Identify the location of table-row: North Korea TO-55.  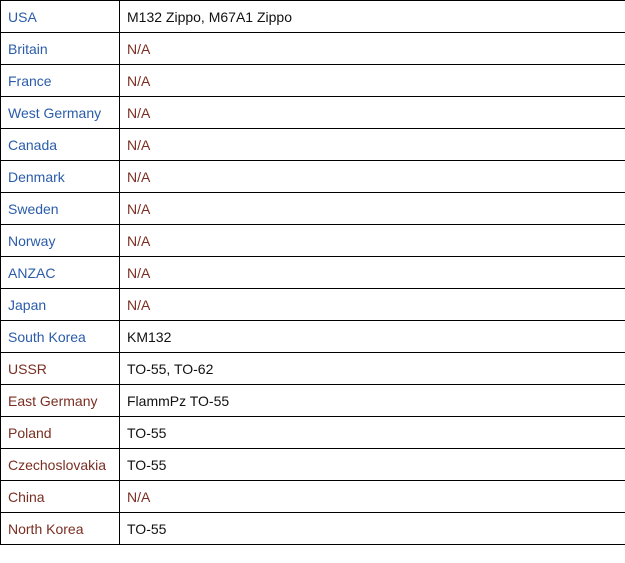
(312, 528).